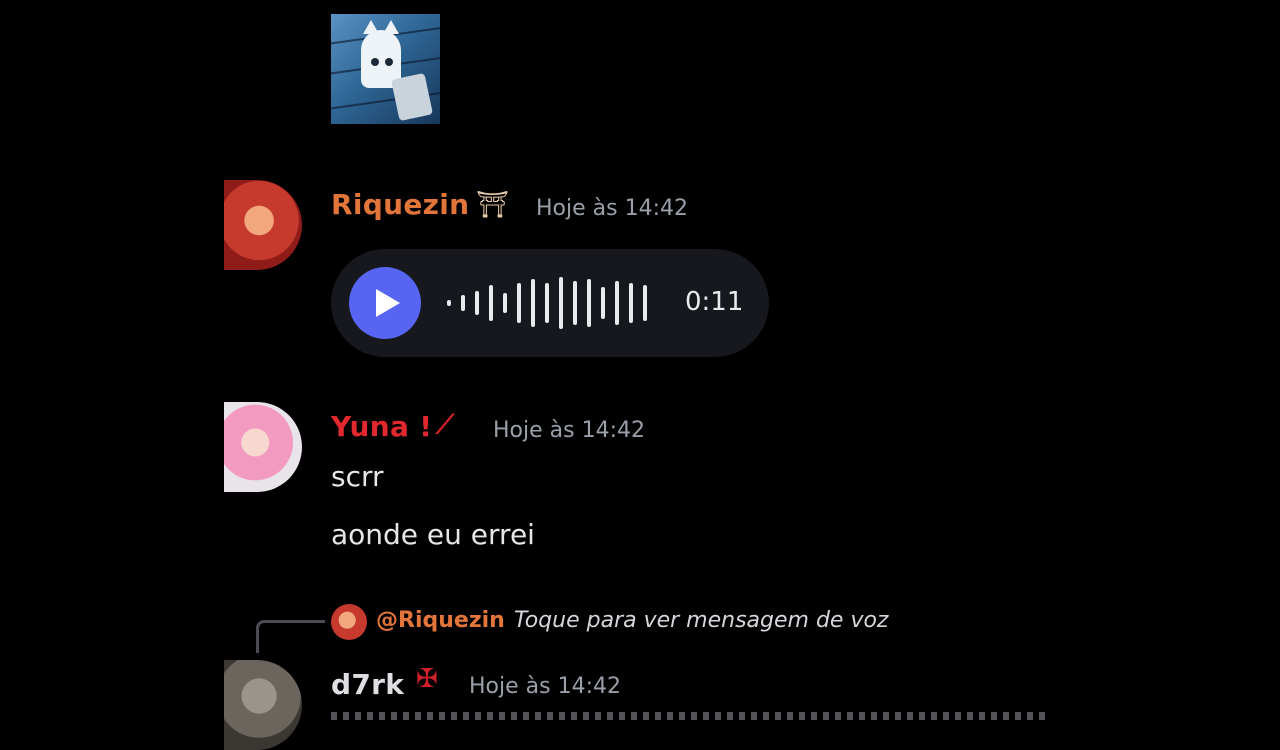 Image resolution: width=1280 pixels, height=750 pixels. I want to click on message-line: aonde eu errei, so click(433, 534).